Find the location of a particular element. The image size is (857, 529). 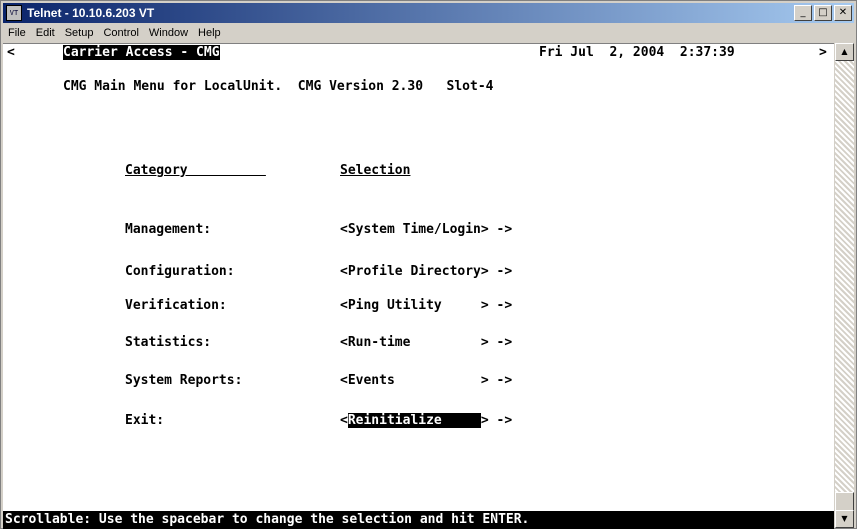

scroll-down-button: ▼ is located at coordinates (844, 519).